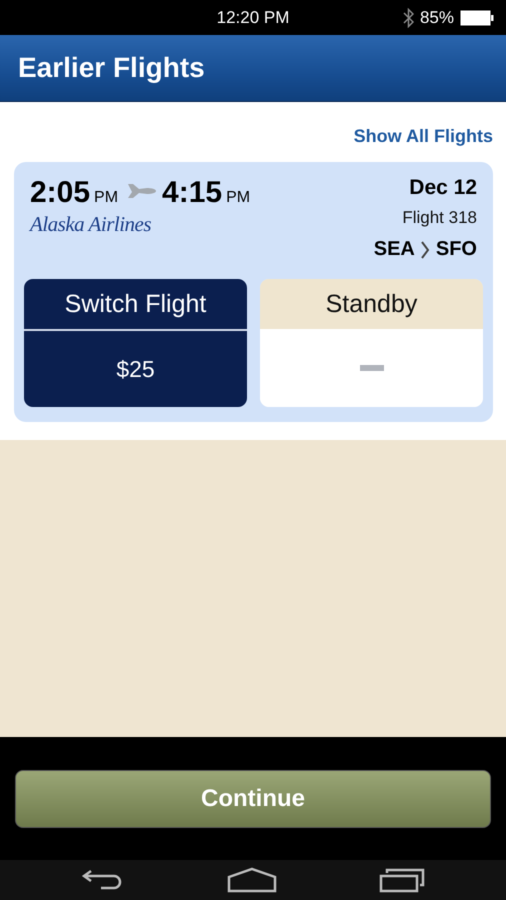 The width and height of the screenshot is (506, 900). What do you see at coordinates (252, 880) in the screenshot?
I see `home-icon` at bounding box center [252, 880].